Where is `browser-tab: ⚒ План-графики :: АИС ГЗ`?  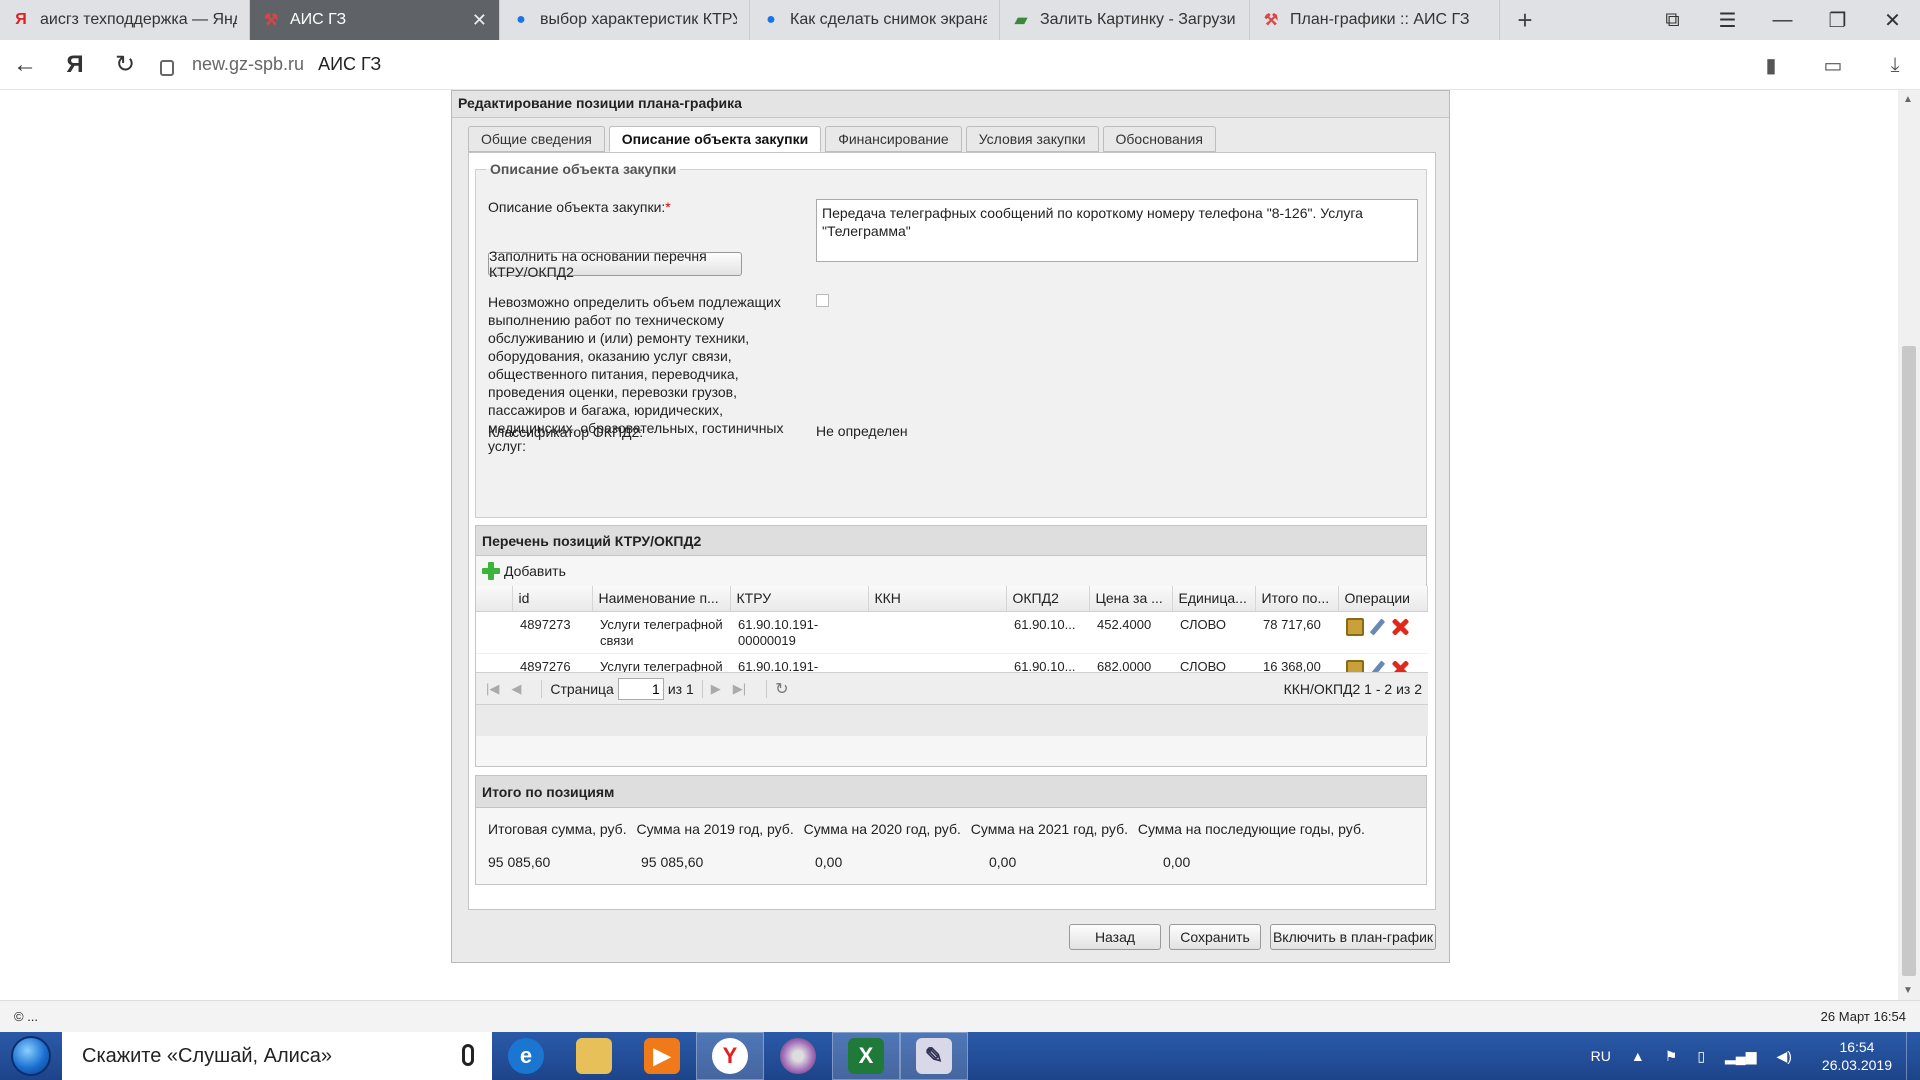 browser-tab: ⚒ План-графики :: АИС ГЗ is located at coordinates (1375, 20).